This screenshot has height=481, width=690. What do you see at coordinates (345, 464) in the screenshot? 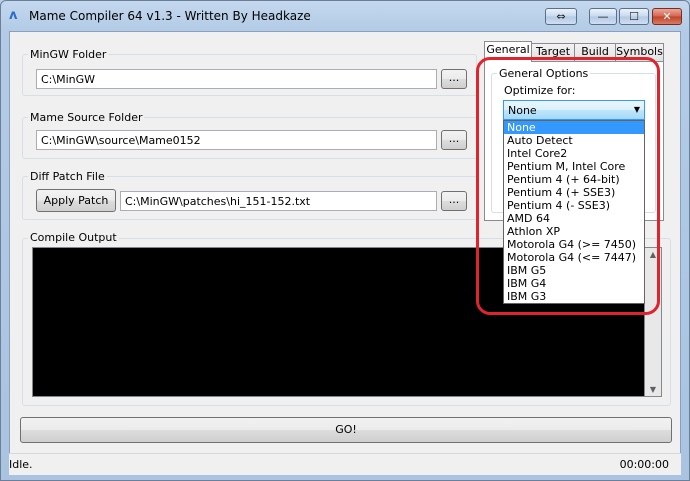
I see `status-bar: Idle. 00:00:00` at bounding box center [345, 464].